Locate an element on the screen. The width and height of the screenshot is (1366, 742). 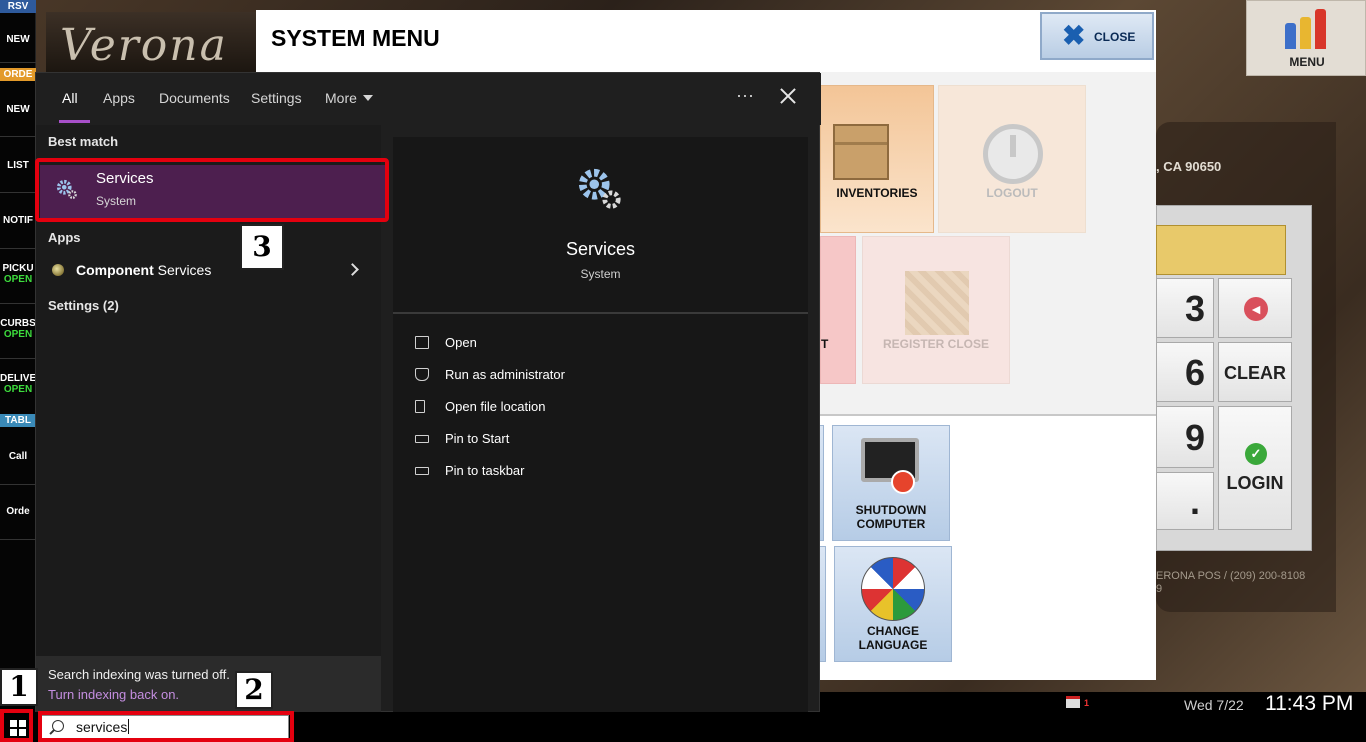
best-match-heading: Best match is located at coordinates (83, 141).